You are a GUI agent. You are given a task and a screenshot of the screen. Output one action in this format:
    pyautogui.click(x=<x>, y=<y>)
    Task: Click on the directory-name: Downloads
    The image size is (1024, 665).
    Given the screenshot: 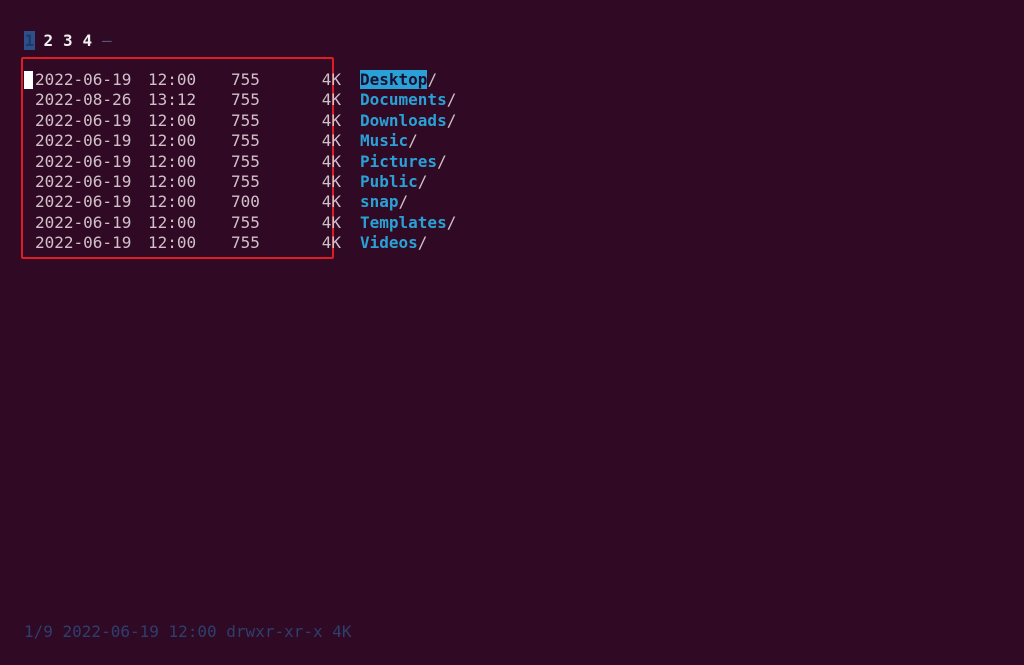 What is the action you would take?
    pyautogui.click(x=403, y=120)
    